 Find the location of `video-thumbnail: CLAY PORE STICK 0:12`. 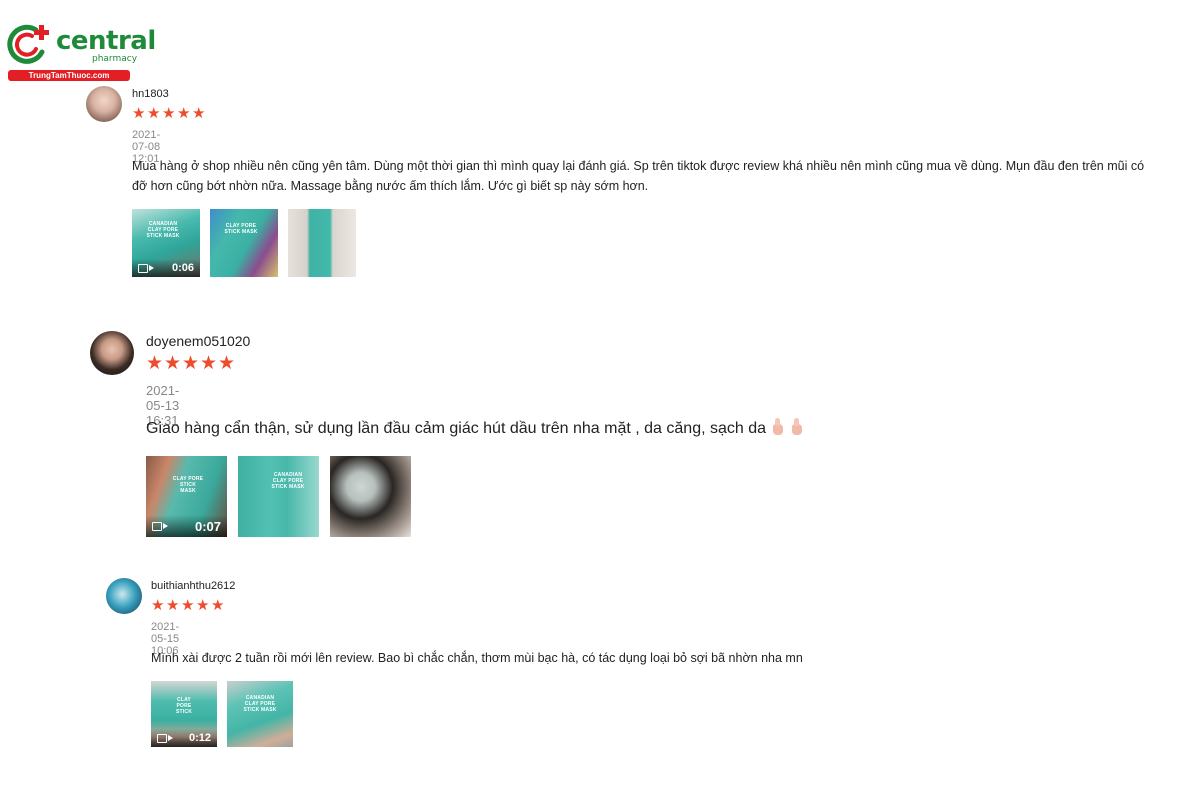

video-thumbnail: CLAY PORE STICK 0:12 is located at coordinates (184, 714).